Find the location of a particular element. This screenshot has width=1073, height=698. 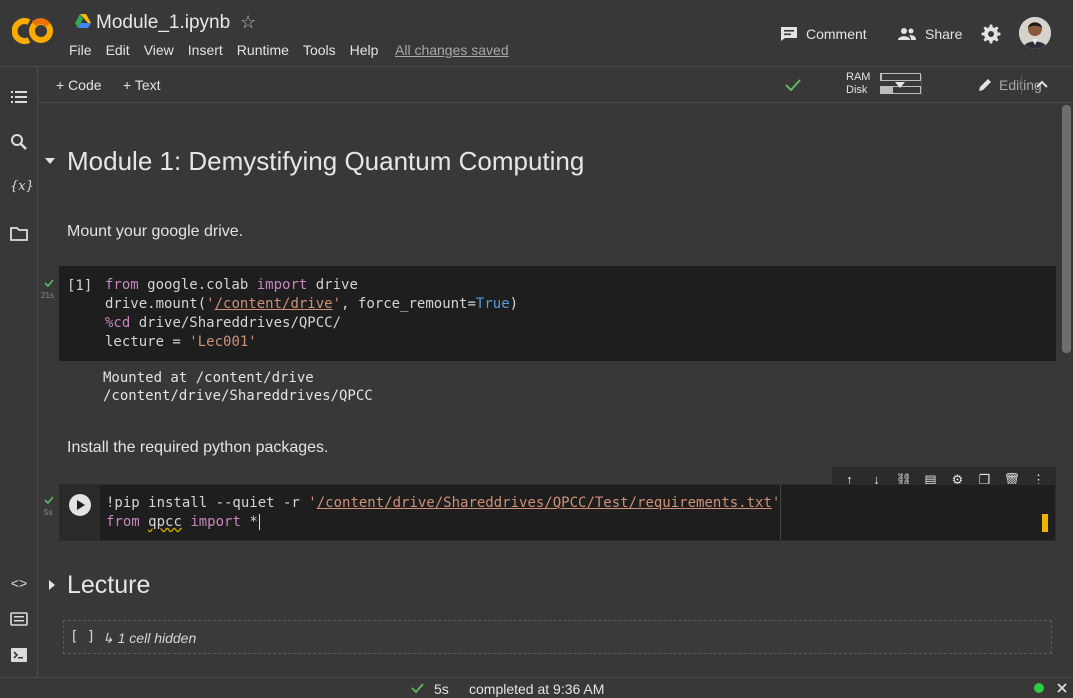

ram-meter-fill is located at coordinates (881, 77).